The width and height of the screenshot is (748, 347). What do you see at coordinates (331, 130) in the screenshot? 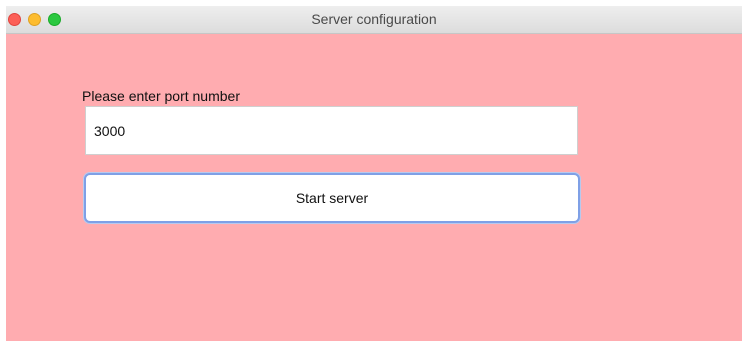
I see `port-number-input` at bounding box center [331, 130].